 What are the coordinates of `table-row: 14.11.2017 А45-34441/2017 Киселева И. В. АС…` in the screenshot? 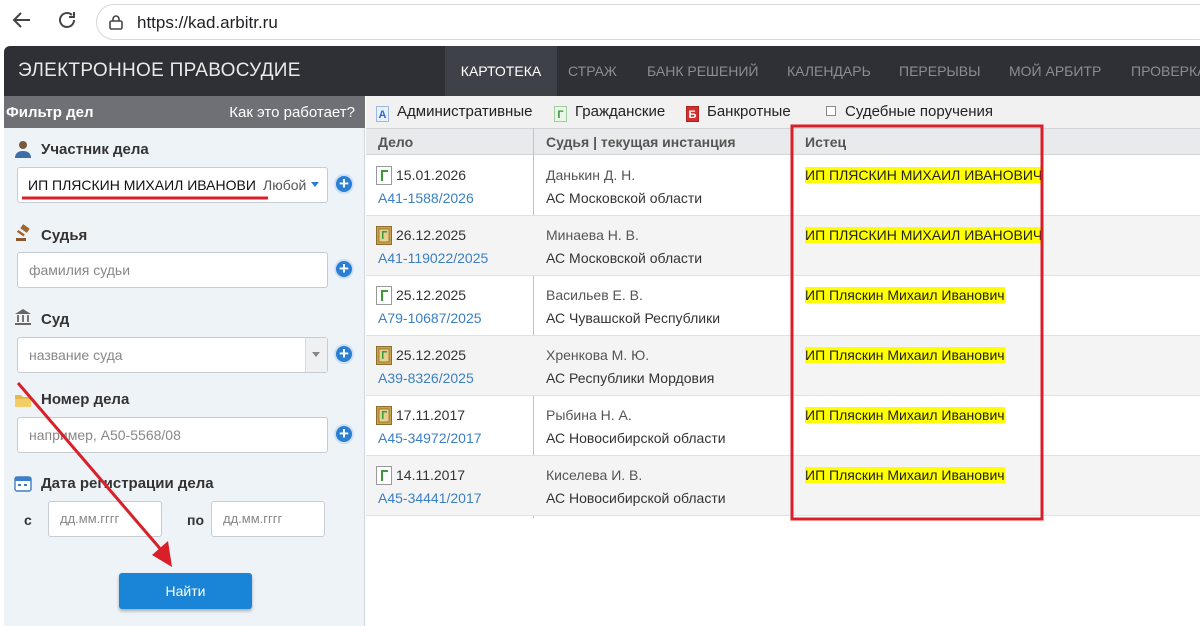 It's located at (783, 486).